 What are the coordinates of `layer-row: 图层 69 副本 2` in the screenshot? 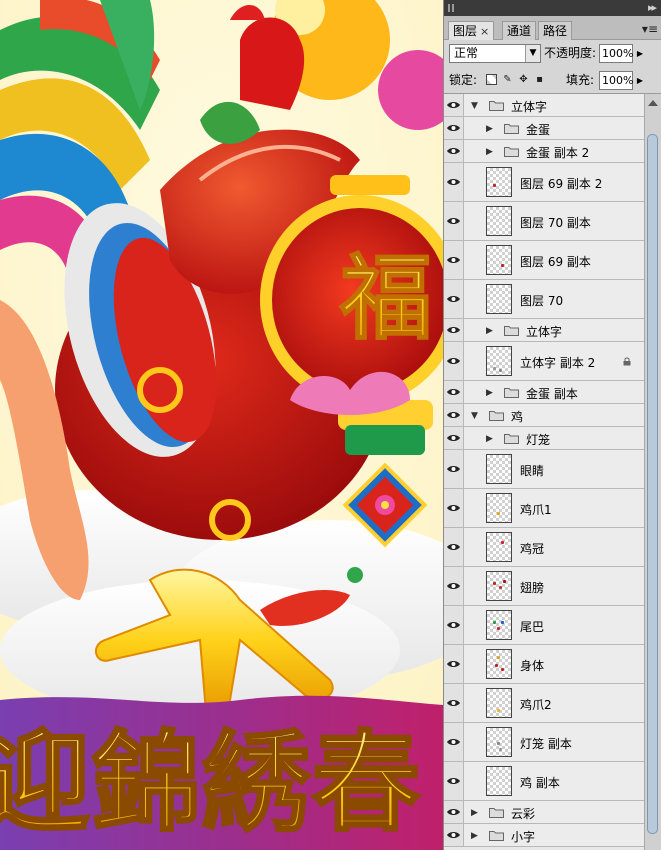 It's located at (552, 182).